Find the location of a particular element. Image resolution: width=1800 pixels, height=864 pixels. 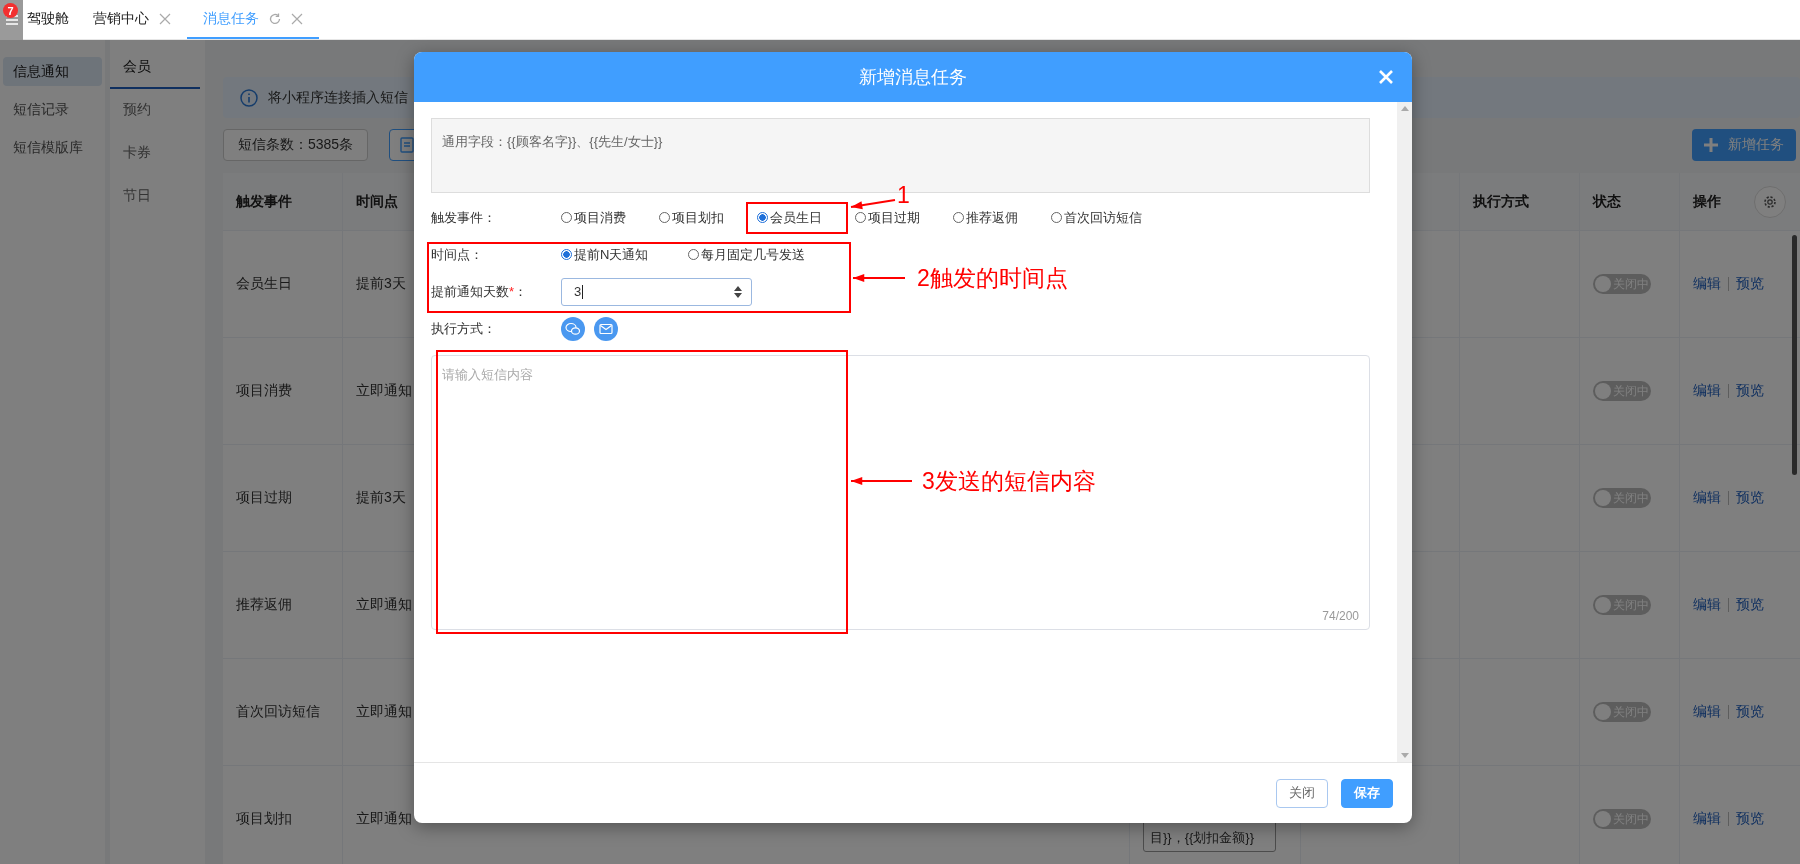

dialog-title: 新增消息任务 is located at coordinates (913, 77).